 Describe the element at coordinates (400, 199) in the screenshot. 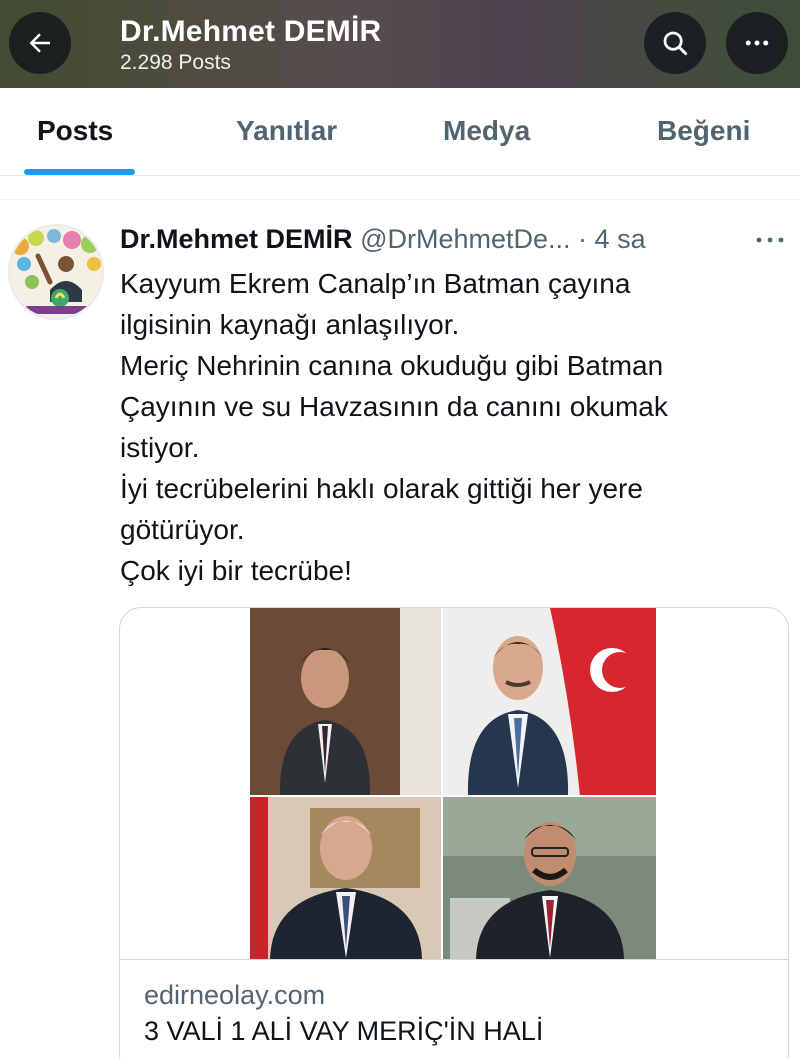

I see `divider` at that location.